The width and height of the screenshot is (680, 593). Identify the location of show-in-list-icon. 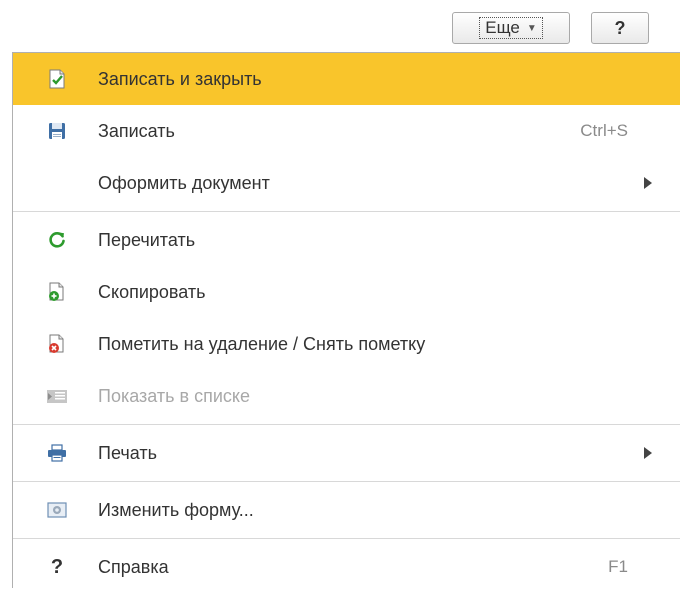
(57, 396).